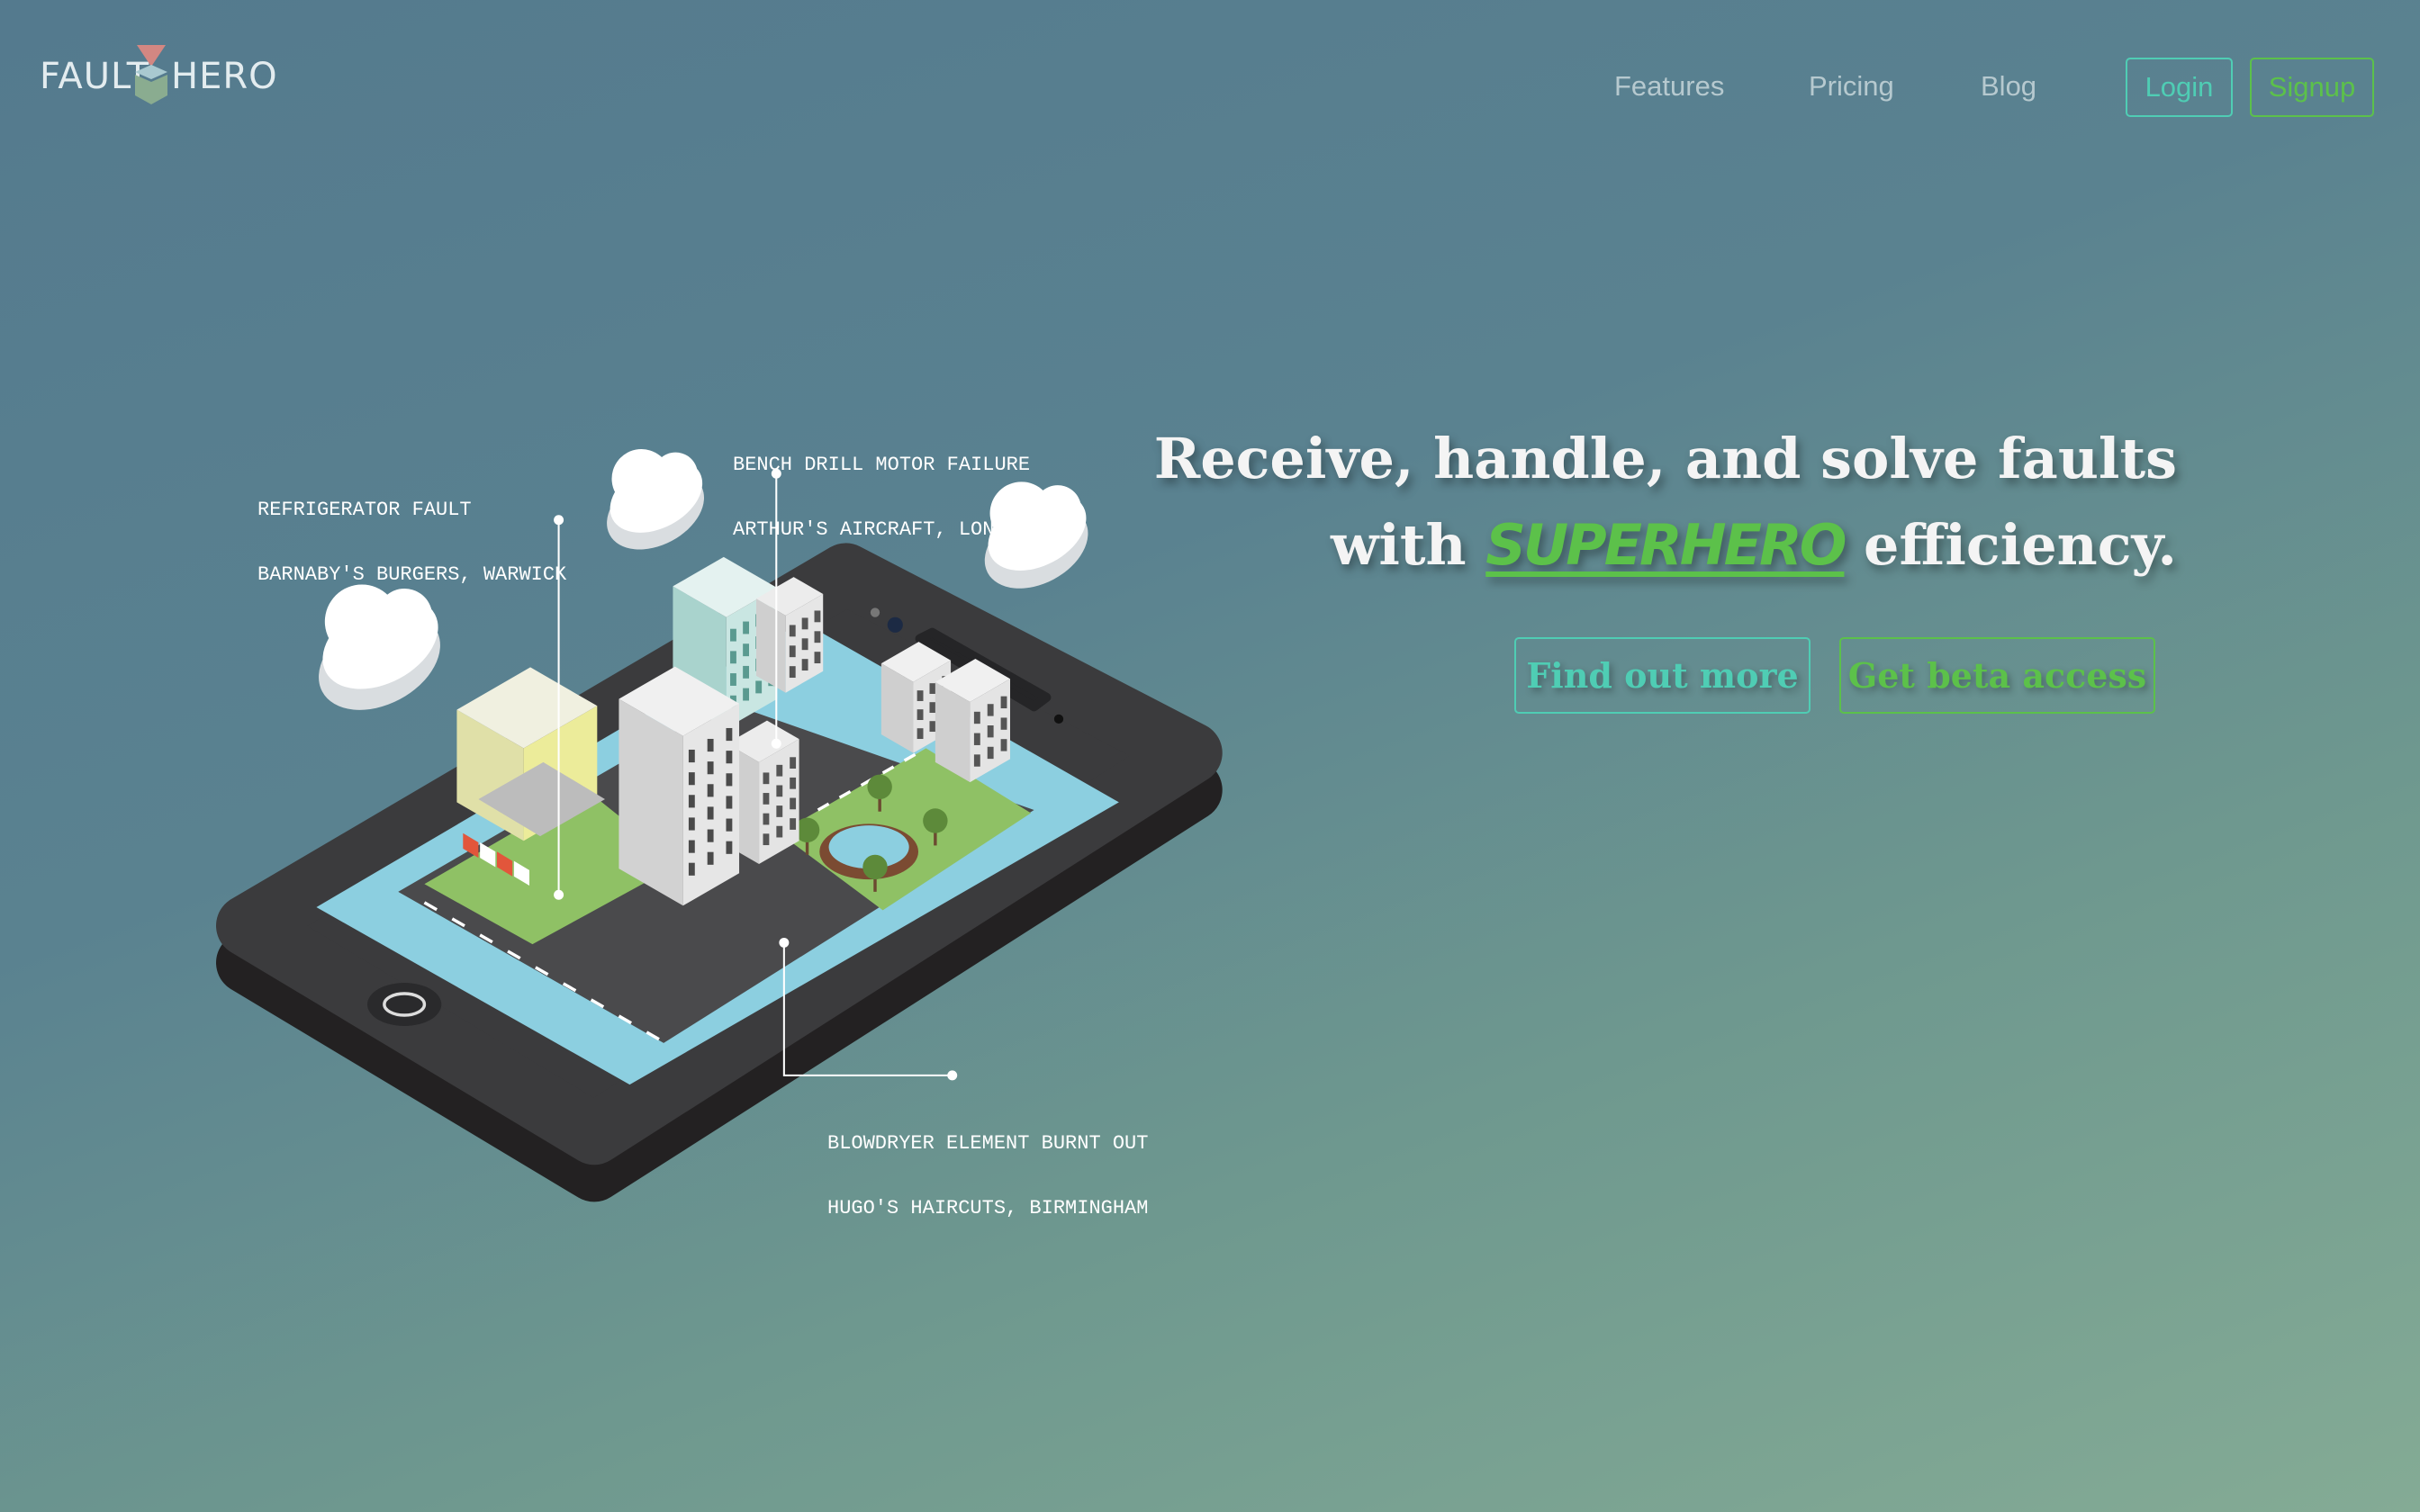 The width and height of the screenshot is (2420, 1512). Describe the element at coordinates (2009, 86) in the screenshot. I see `nav-blog: Blog` at that location.